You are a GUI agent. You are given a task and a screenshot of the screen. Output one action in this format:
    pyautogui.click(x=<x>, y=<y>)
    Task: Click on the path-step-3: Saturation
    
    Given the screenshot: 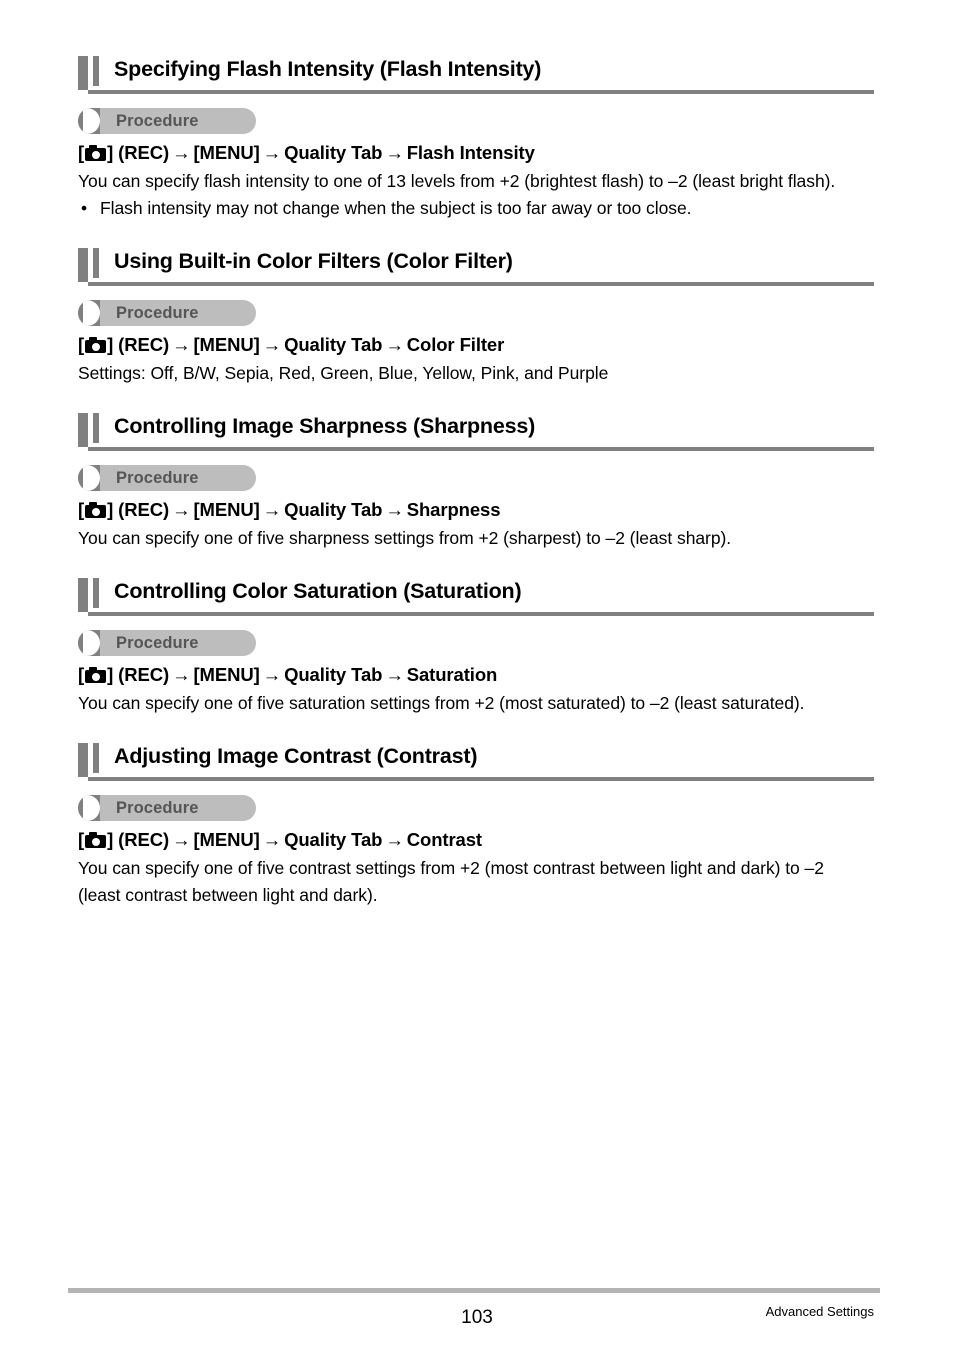 What is the action you would take?
    pyautogui.click(x=452, y=674)
    